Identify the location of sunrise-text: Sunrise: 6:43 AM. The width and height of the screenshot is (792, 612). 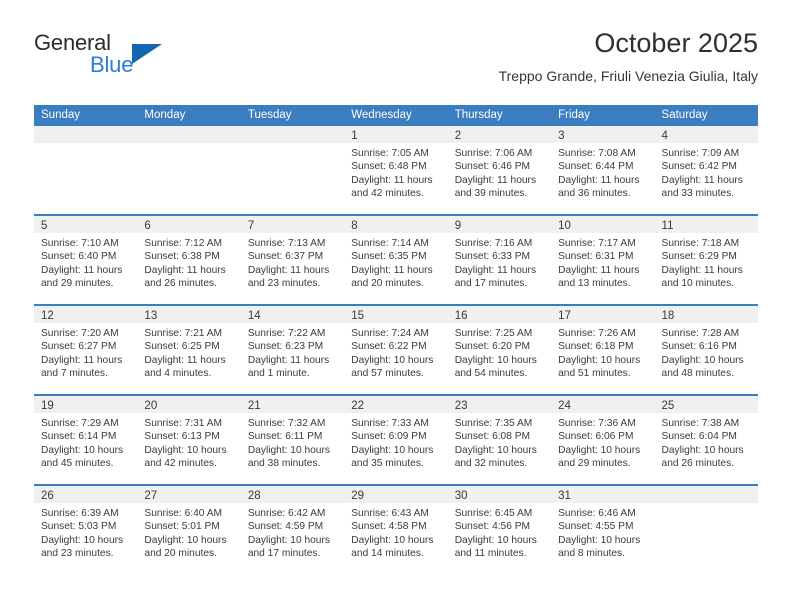
(390, 513).